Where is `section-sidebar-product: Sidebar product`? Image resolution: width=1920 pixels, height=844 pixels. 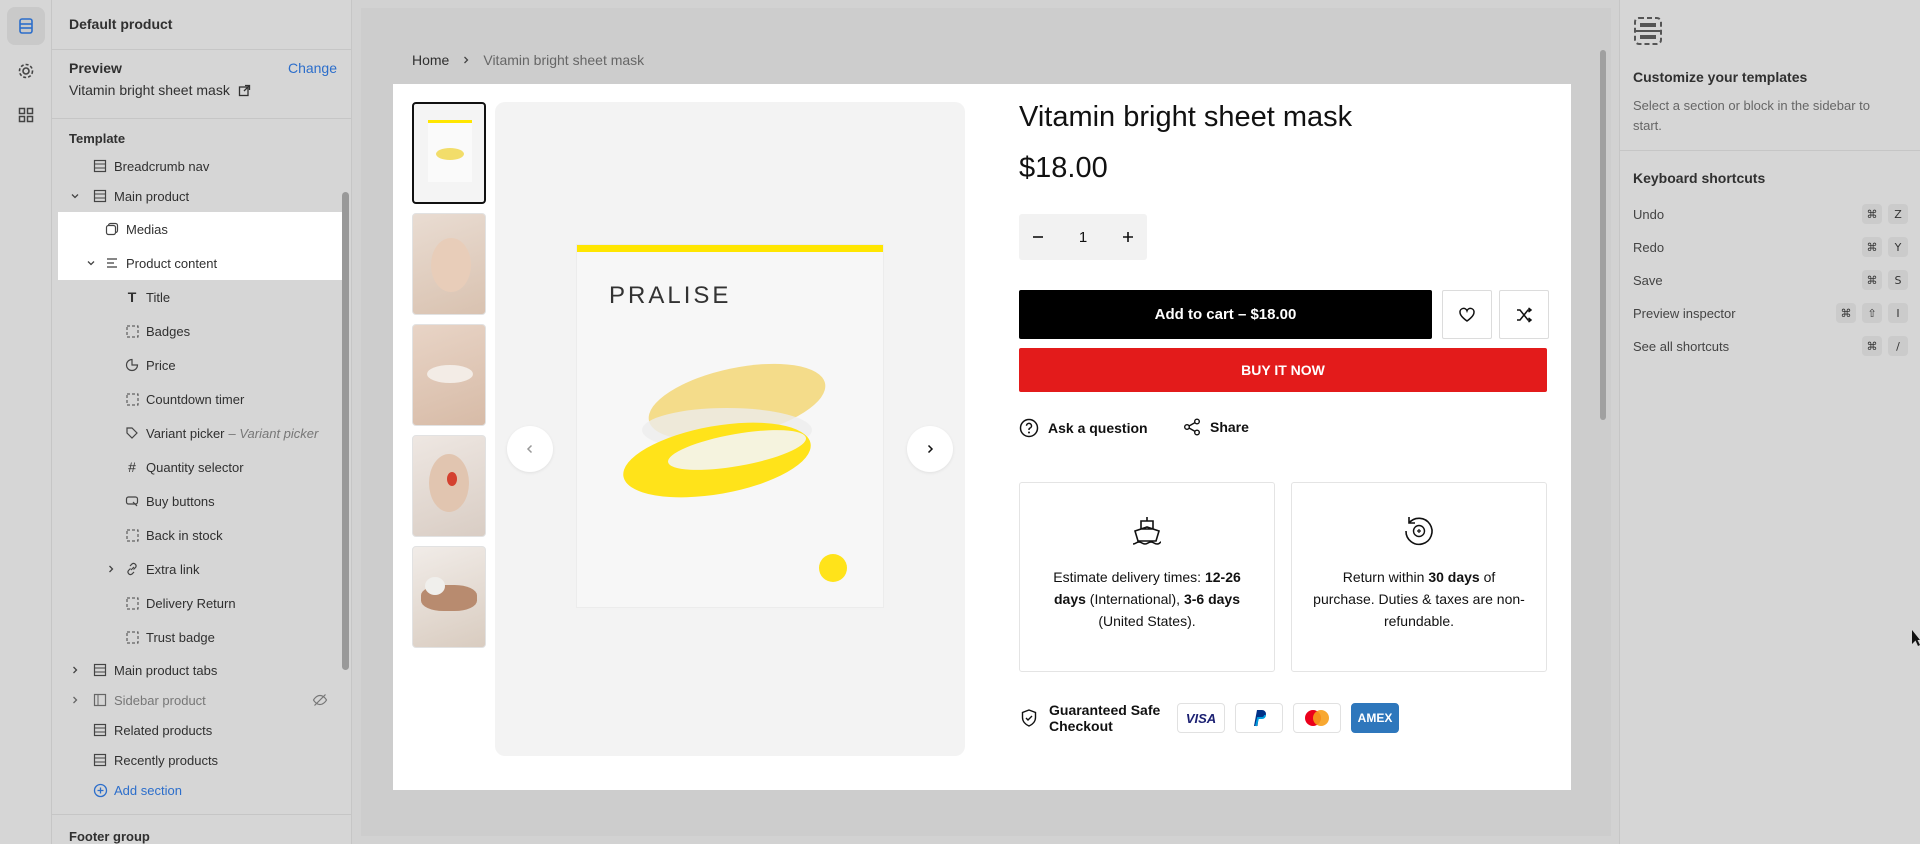 section-sidebar-product: Sidebar product is located at coordinates (198, 700).